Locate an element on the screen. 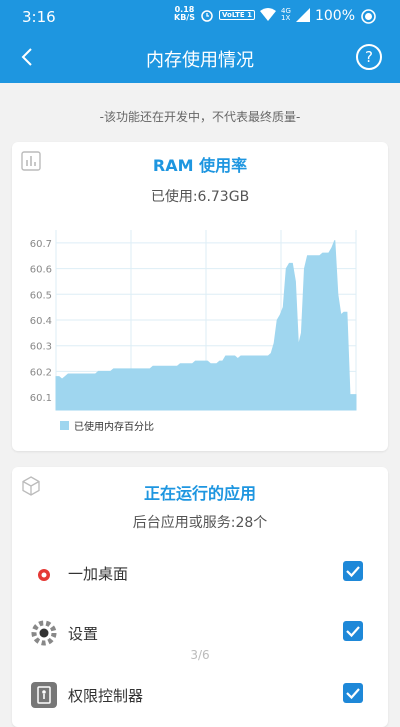 This screenshot has width=400, height=727. y-tick-label: 60.1 is located at coordinates (41, 398).